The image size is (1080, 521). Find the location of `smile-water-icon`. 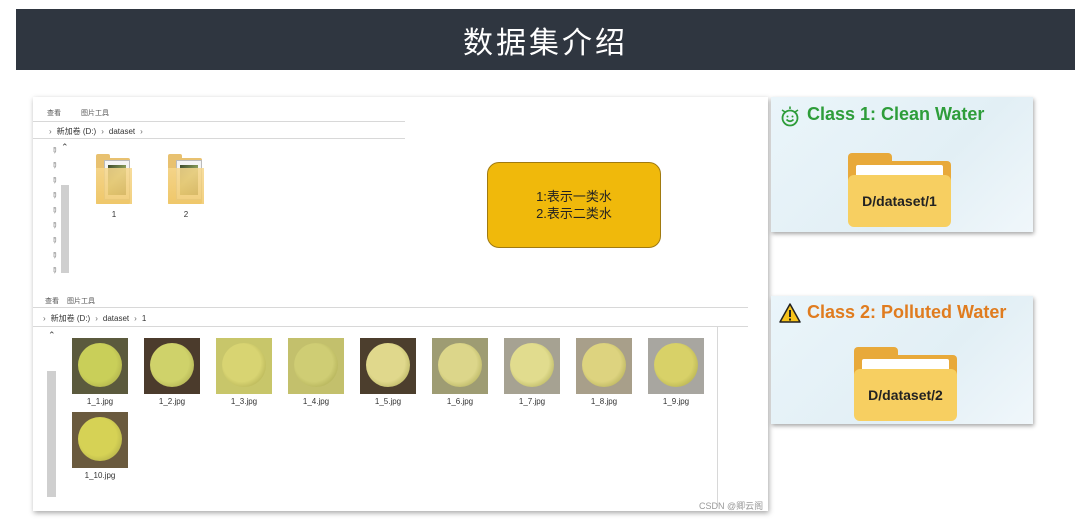

smile-water-icon is located at coordinates (790, 116).